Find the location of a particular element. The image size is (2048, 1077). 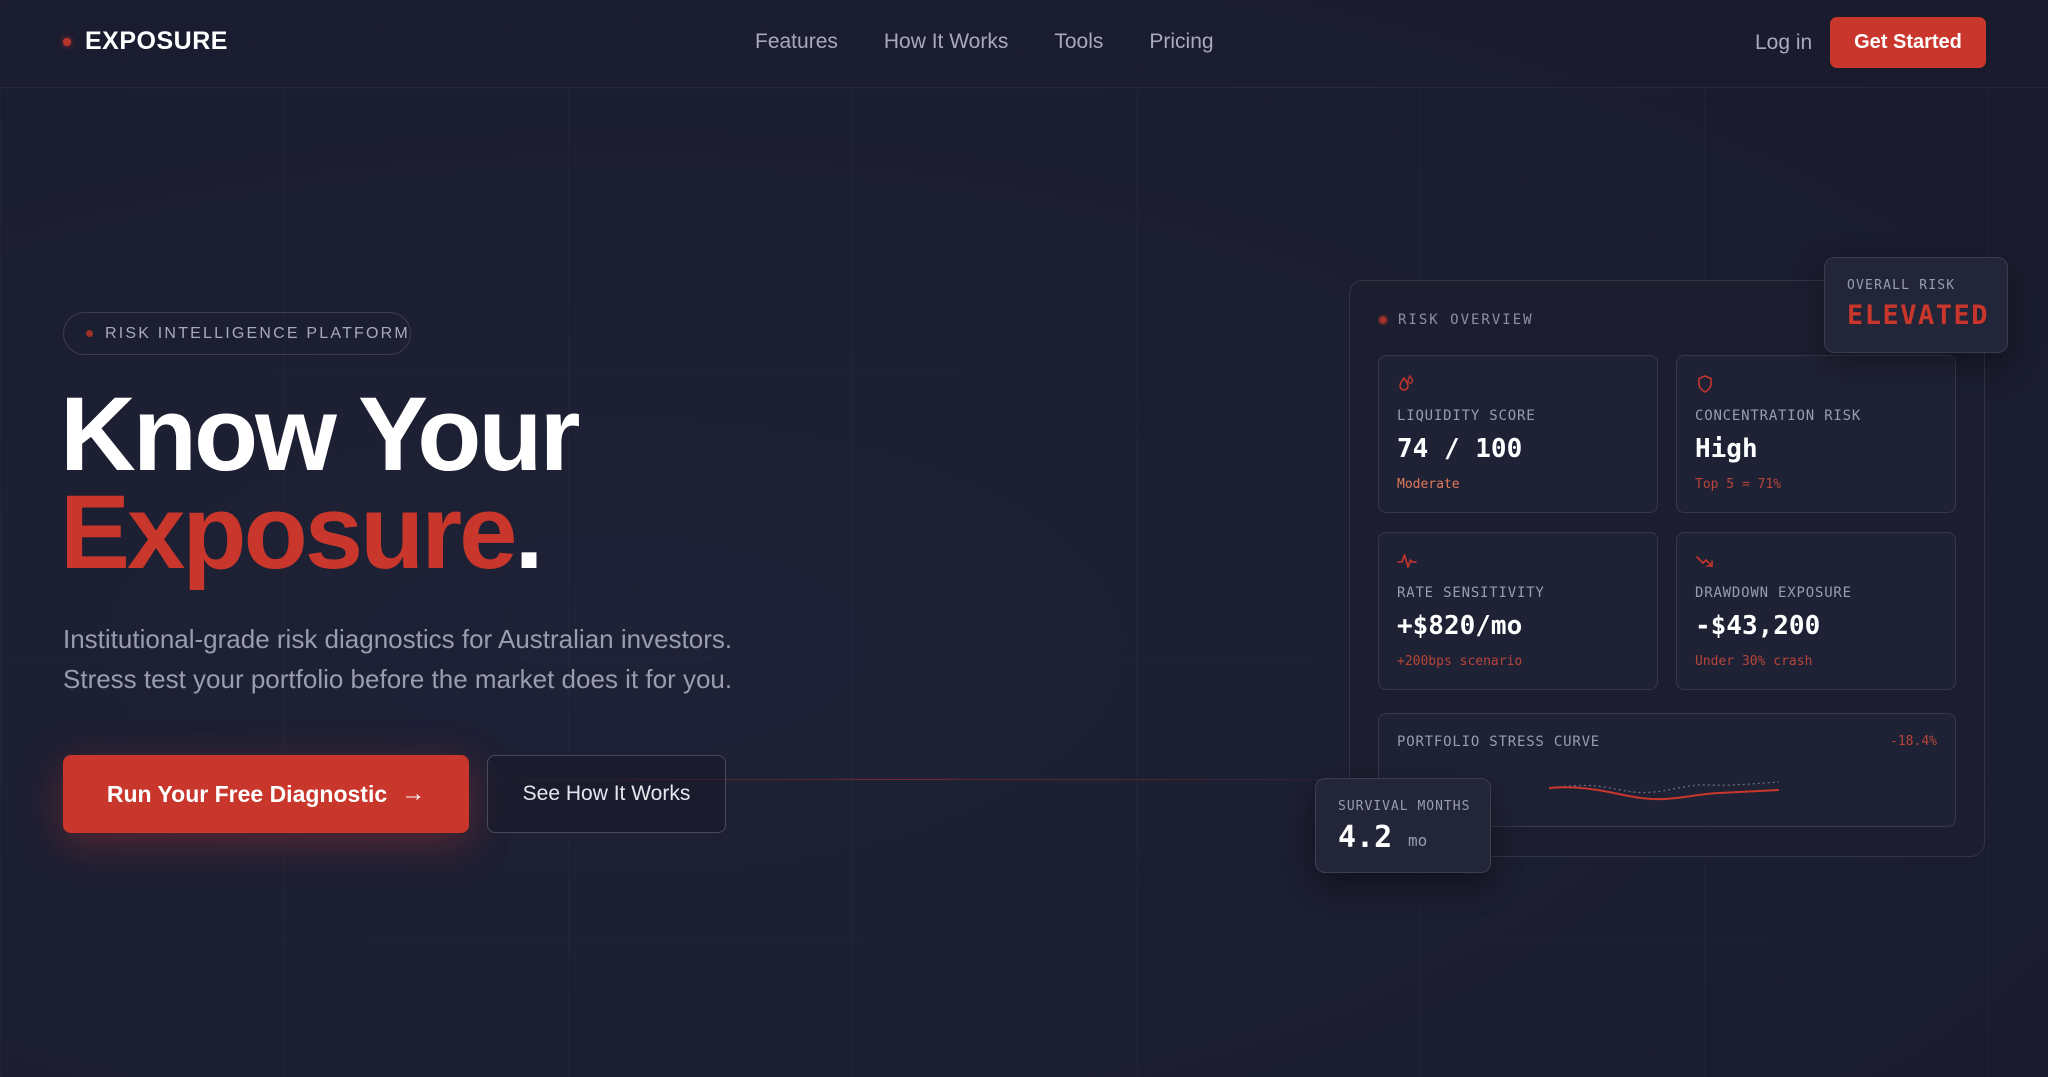

hero-title-line2: Exposure. is located at coordinates (318, 532).